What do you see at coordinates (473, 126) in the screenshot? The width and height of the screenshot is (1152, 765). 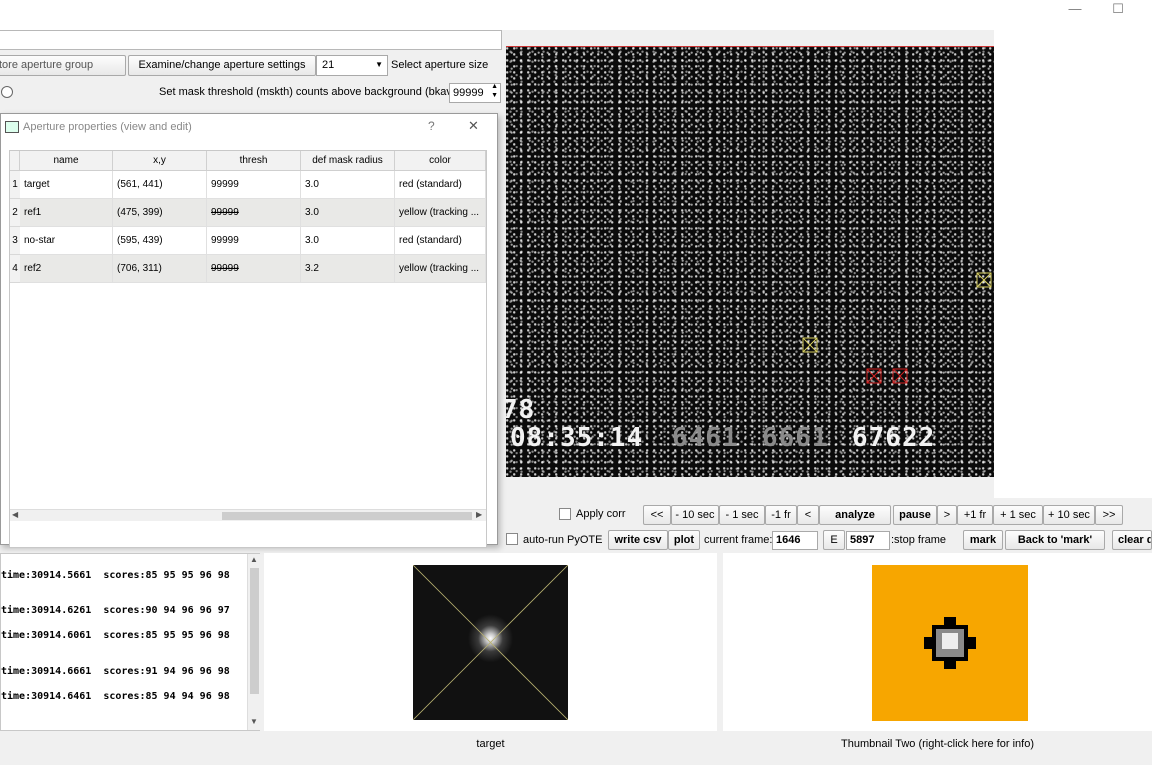 I see `close-icon: ✕` at bounding box center [473, 126].